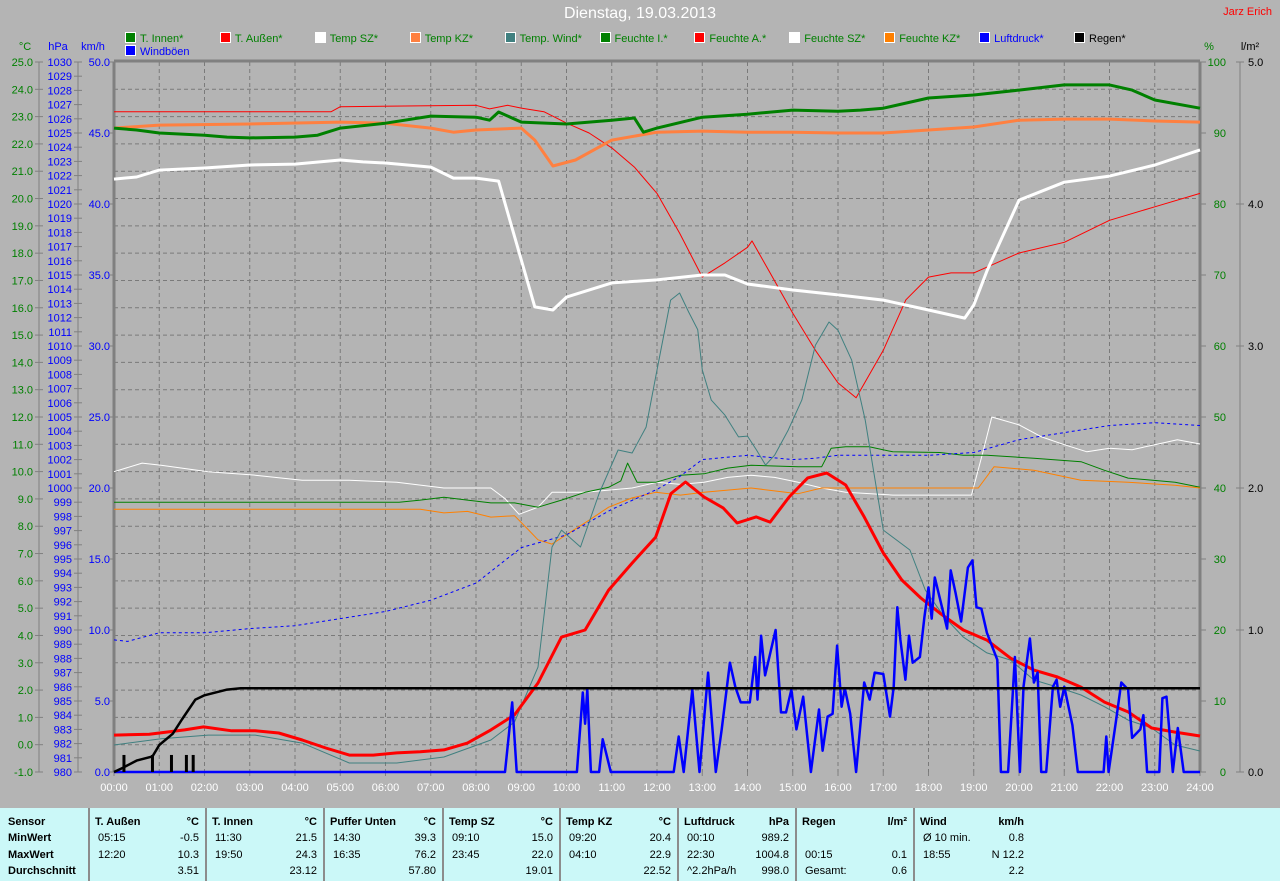 Image resolution: width=1280 pixels, height=881 pixels. What do you see at coordinates (542, 855) in the screenshot?
I see `stat-value: 22.0` at bounding box center [542, 855].